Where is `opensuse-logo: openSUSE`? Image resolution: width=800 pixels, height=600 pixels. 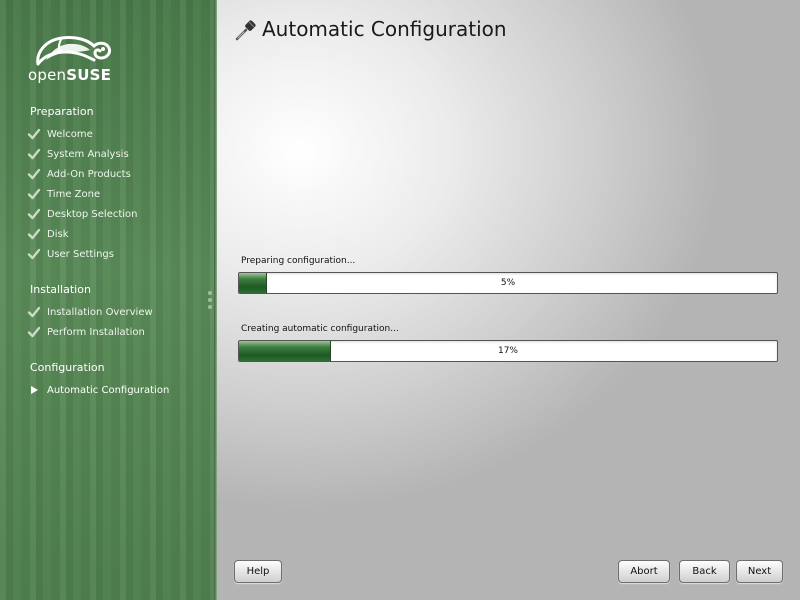
opensuse-logo: openSUSE is located at coordinates (73, 57).